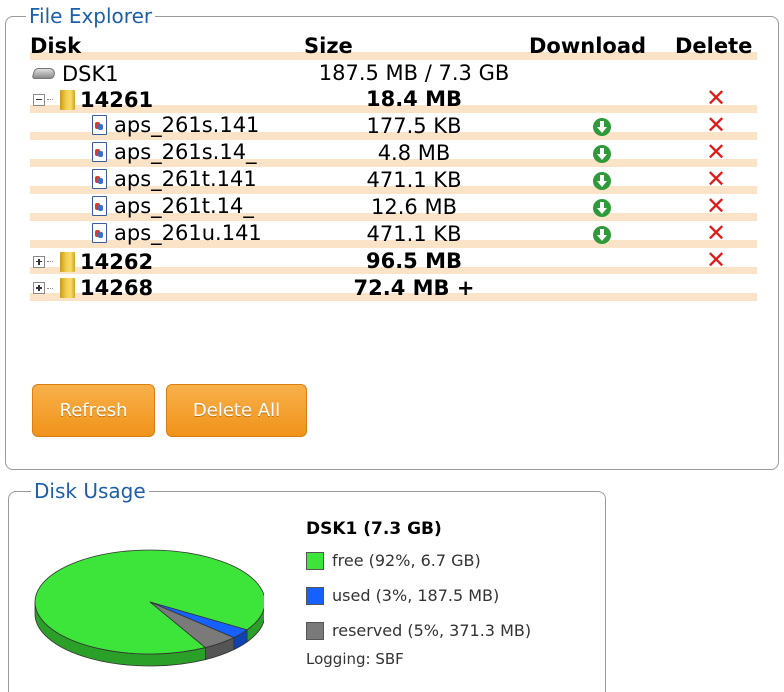 This screenshot has height=692, width=784. What do you see at coordinates (149, 608) in the screenshot?
I see `disk-usage-pie-chart` at bounding box center [149, 608].